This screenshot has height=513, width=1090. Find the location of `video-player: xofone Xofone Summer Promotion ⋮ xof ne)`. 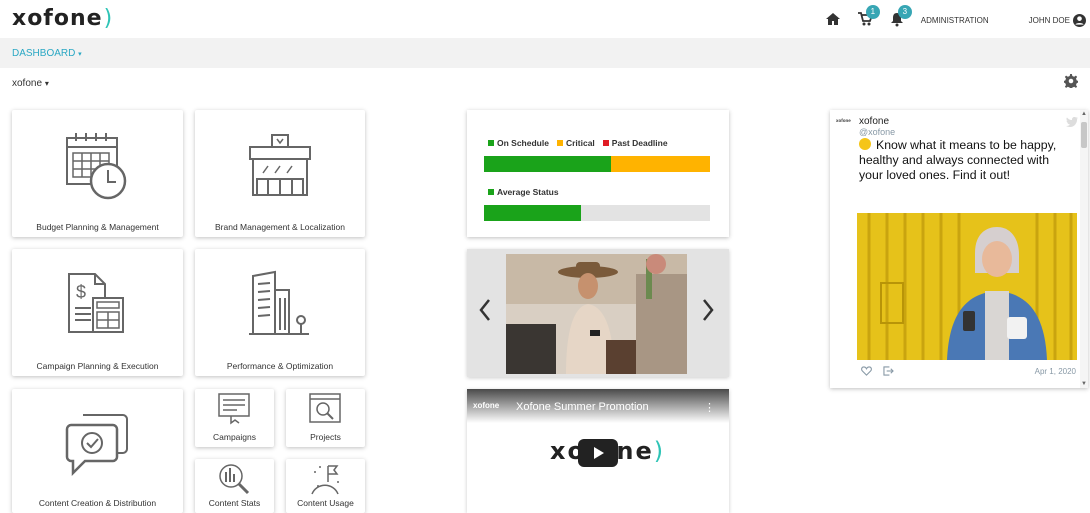

video-player: xofone Xofone Summer Promotion ⋮ xof ne) is located at coordinates (598, 451).